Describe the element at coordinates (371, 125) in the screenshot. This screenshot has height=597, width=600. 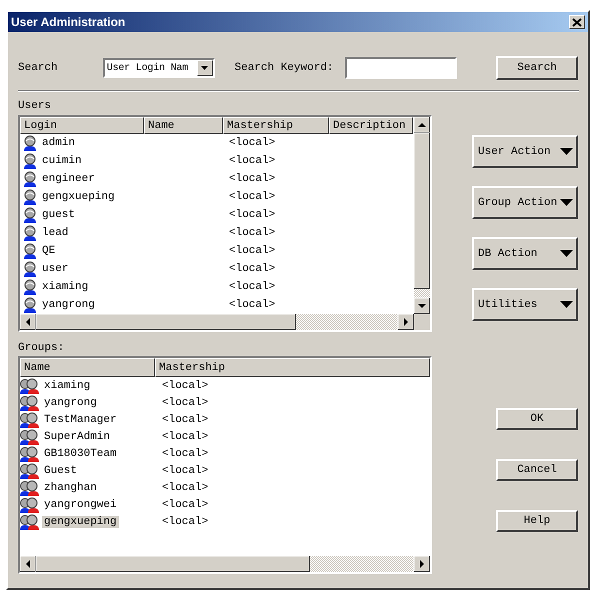
I see `column-header: Description` at that location.